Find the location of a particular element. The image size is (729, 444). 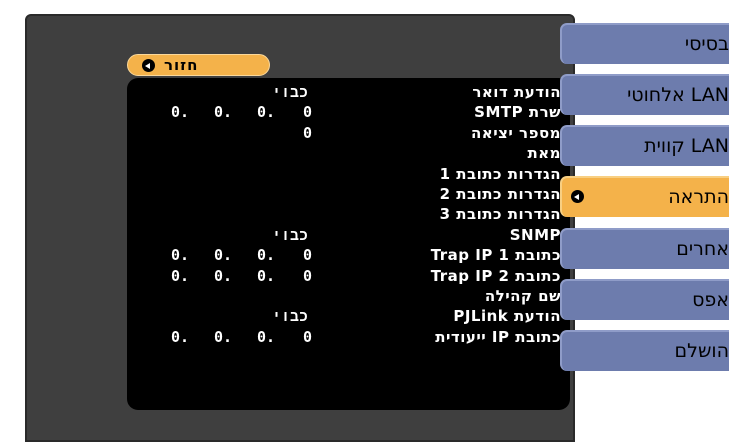

setting-label: כתובת Trap IP 1 is located at coordinates (495, 255).